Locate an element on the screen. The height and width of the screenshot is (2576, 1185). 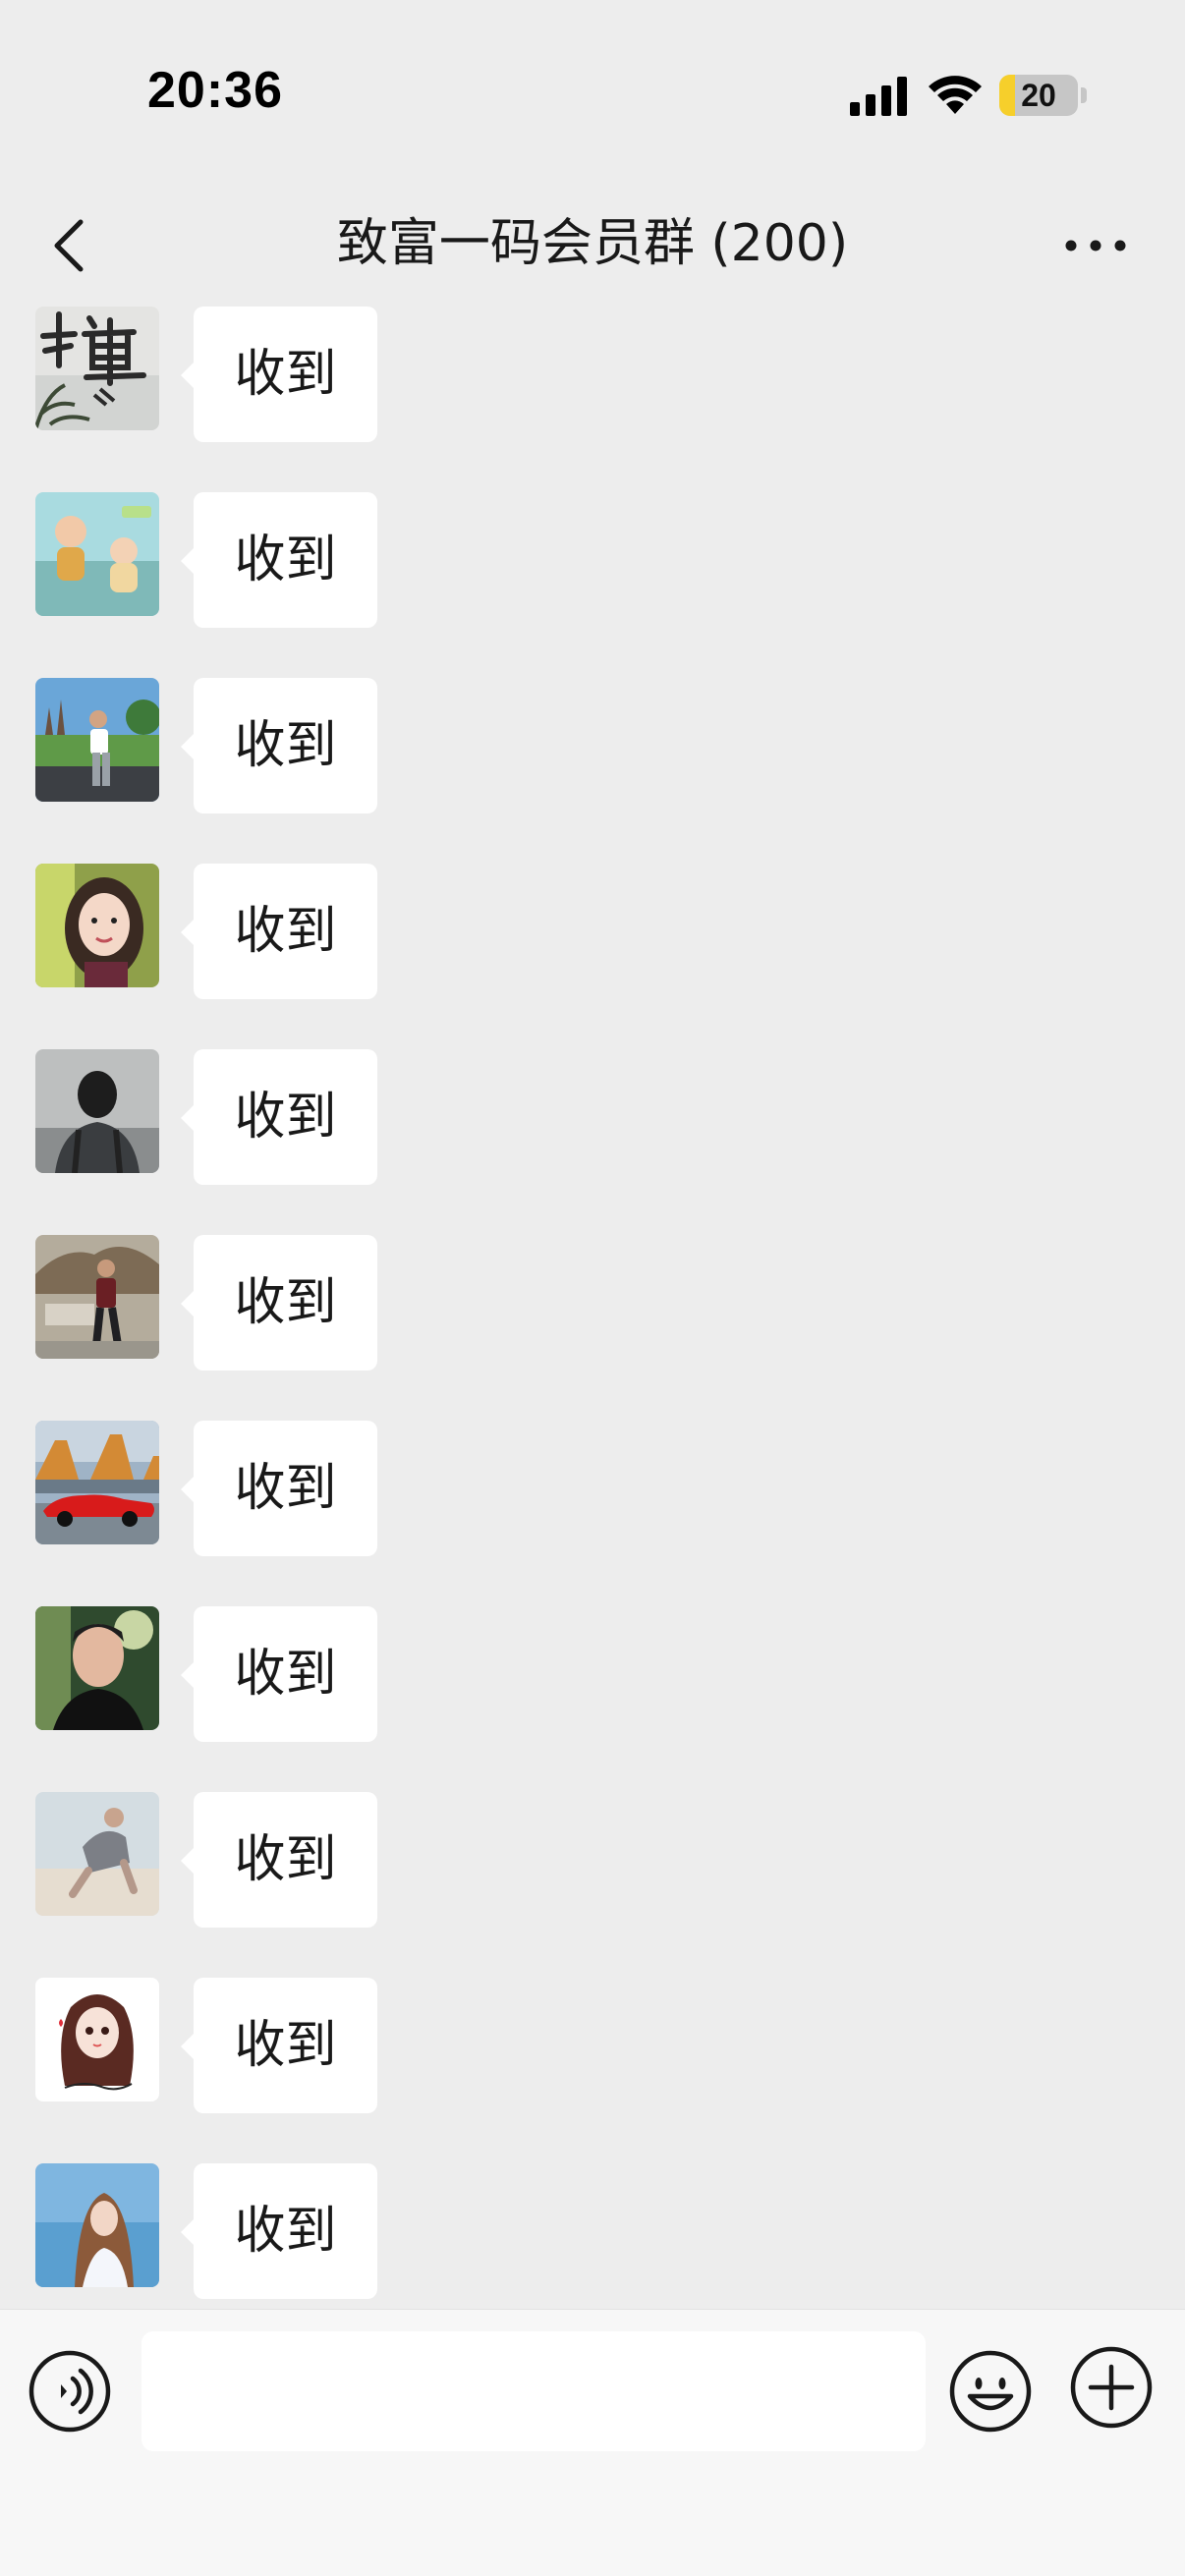
cartoon-girl-avatar-image is located at coordinates (97, 2039).